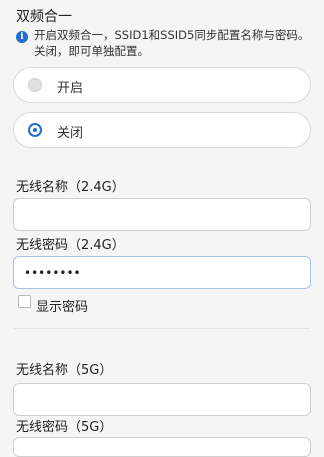 The image size is (324, 457). I want to click on dual-band-title: 双频合一, so click(44, 17).